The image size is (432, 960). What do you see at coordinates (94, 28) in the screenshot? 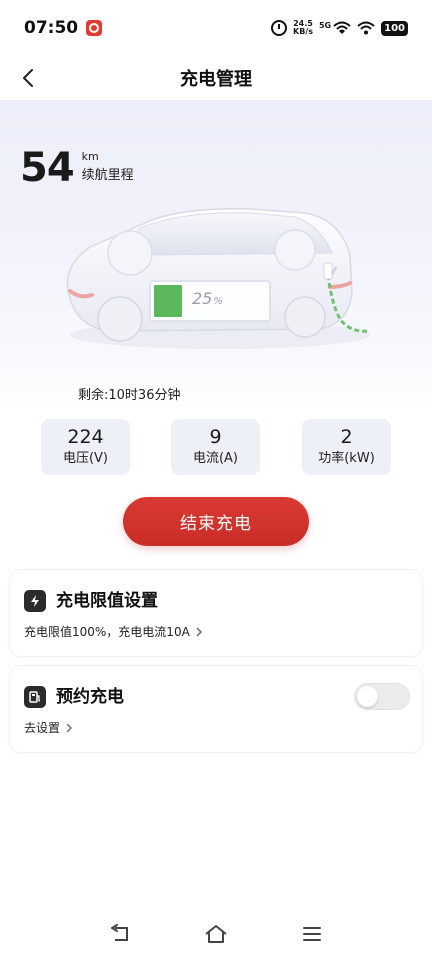
I see `app-notification-icon` at bounding box center [94, 28].